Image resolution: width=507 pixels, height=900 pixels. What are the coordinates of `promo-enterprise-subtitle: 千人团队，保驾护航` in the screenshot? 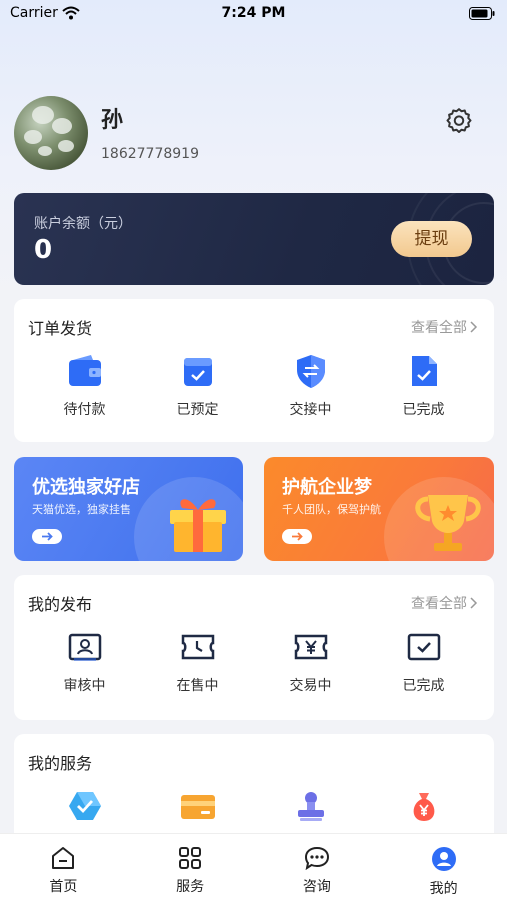 It's located at (331, 509).